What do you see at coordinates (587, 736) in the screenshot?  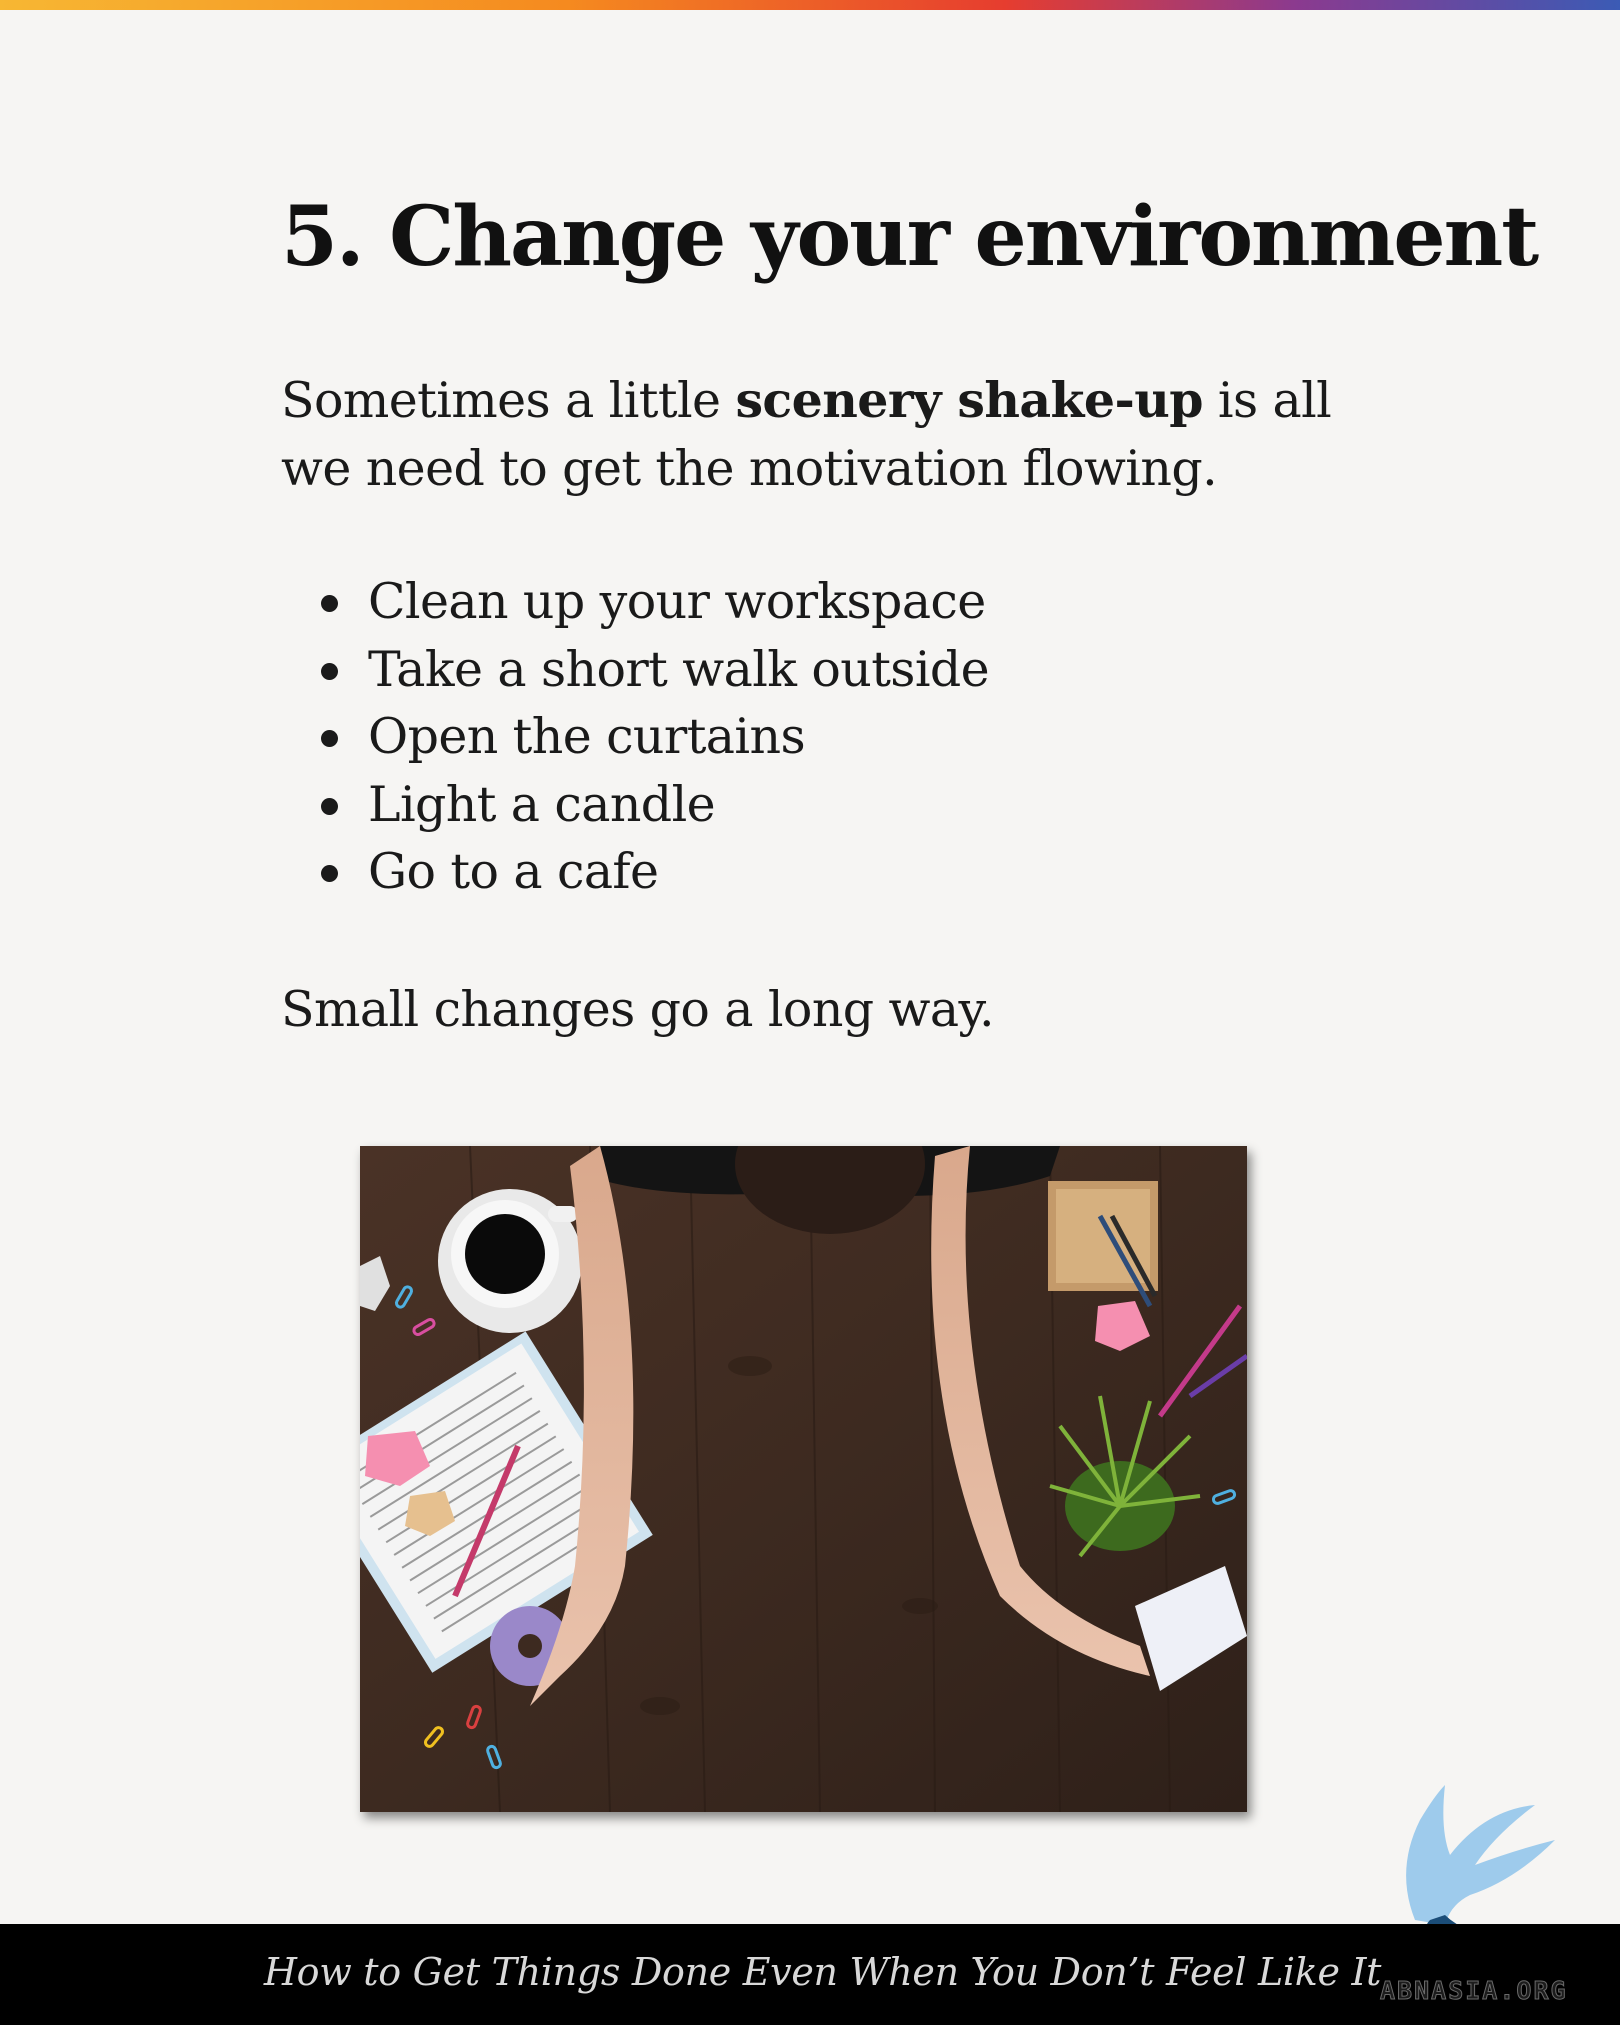 I see `tip-text: Open the curtains` at bounding box center [587, 736].